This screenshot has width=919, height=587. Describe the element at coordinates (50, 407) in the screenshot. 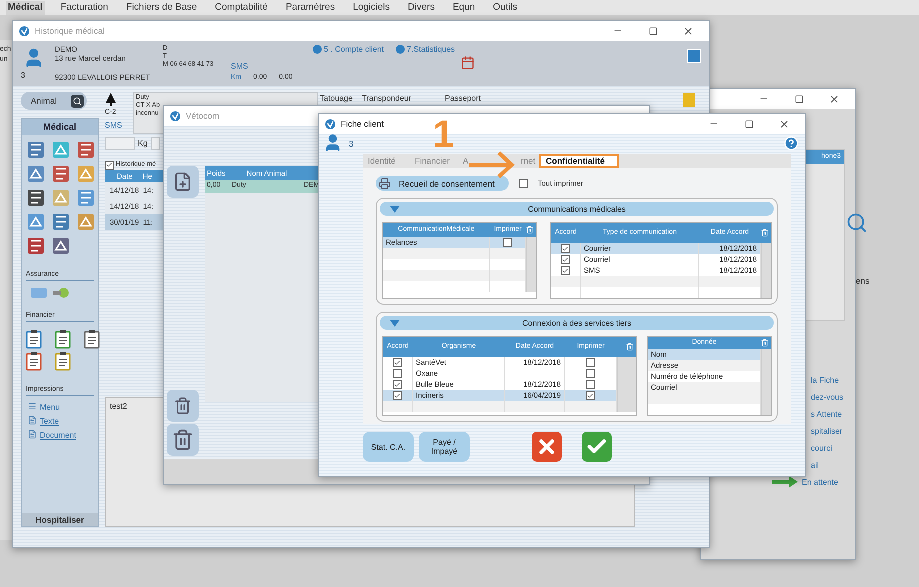

I see `print-link: Menu` at that location.